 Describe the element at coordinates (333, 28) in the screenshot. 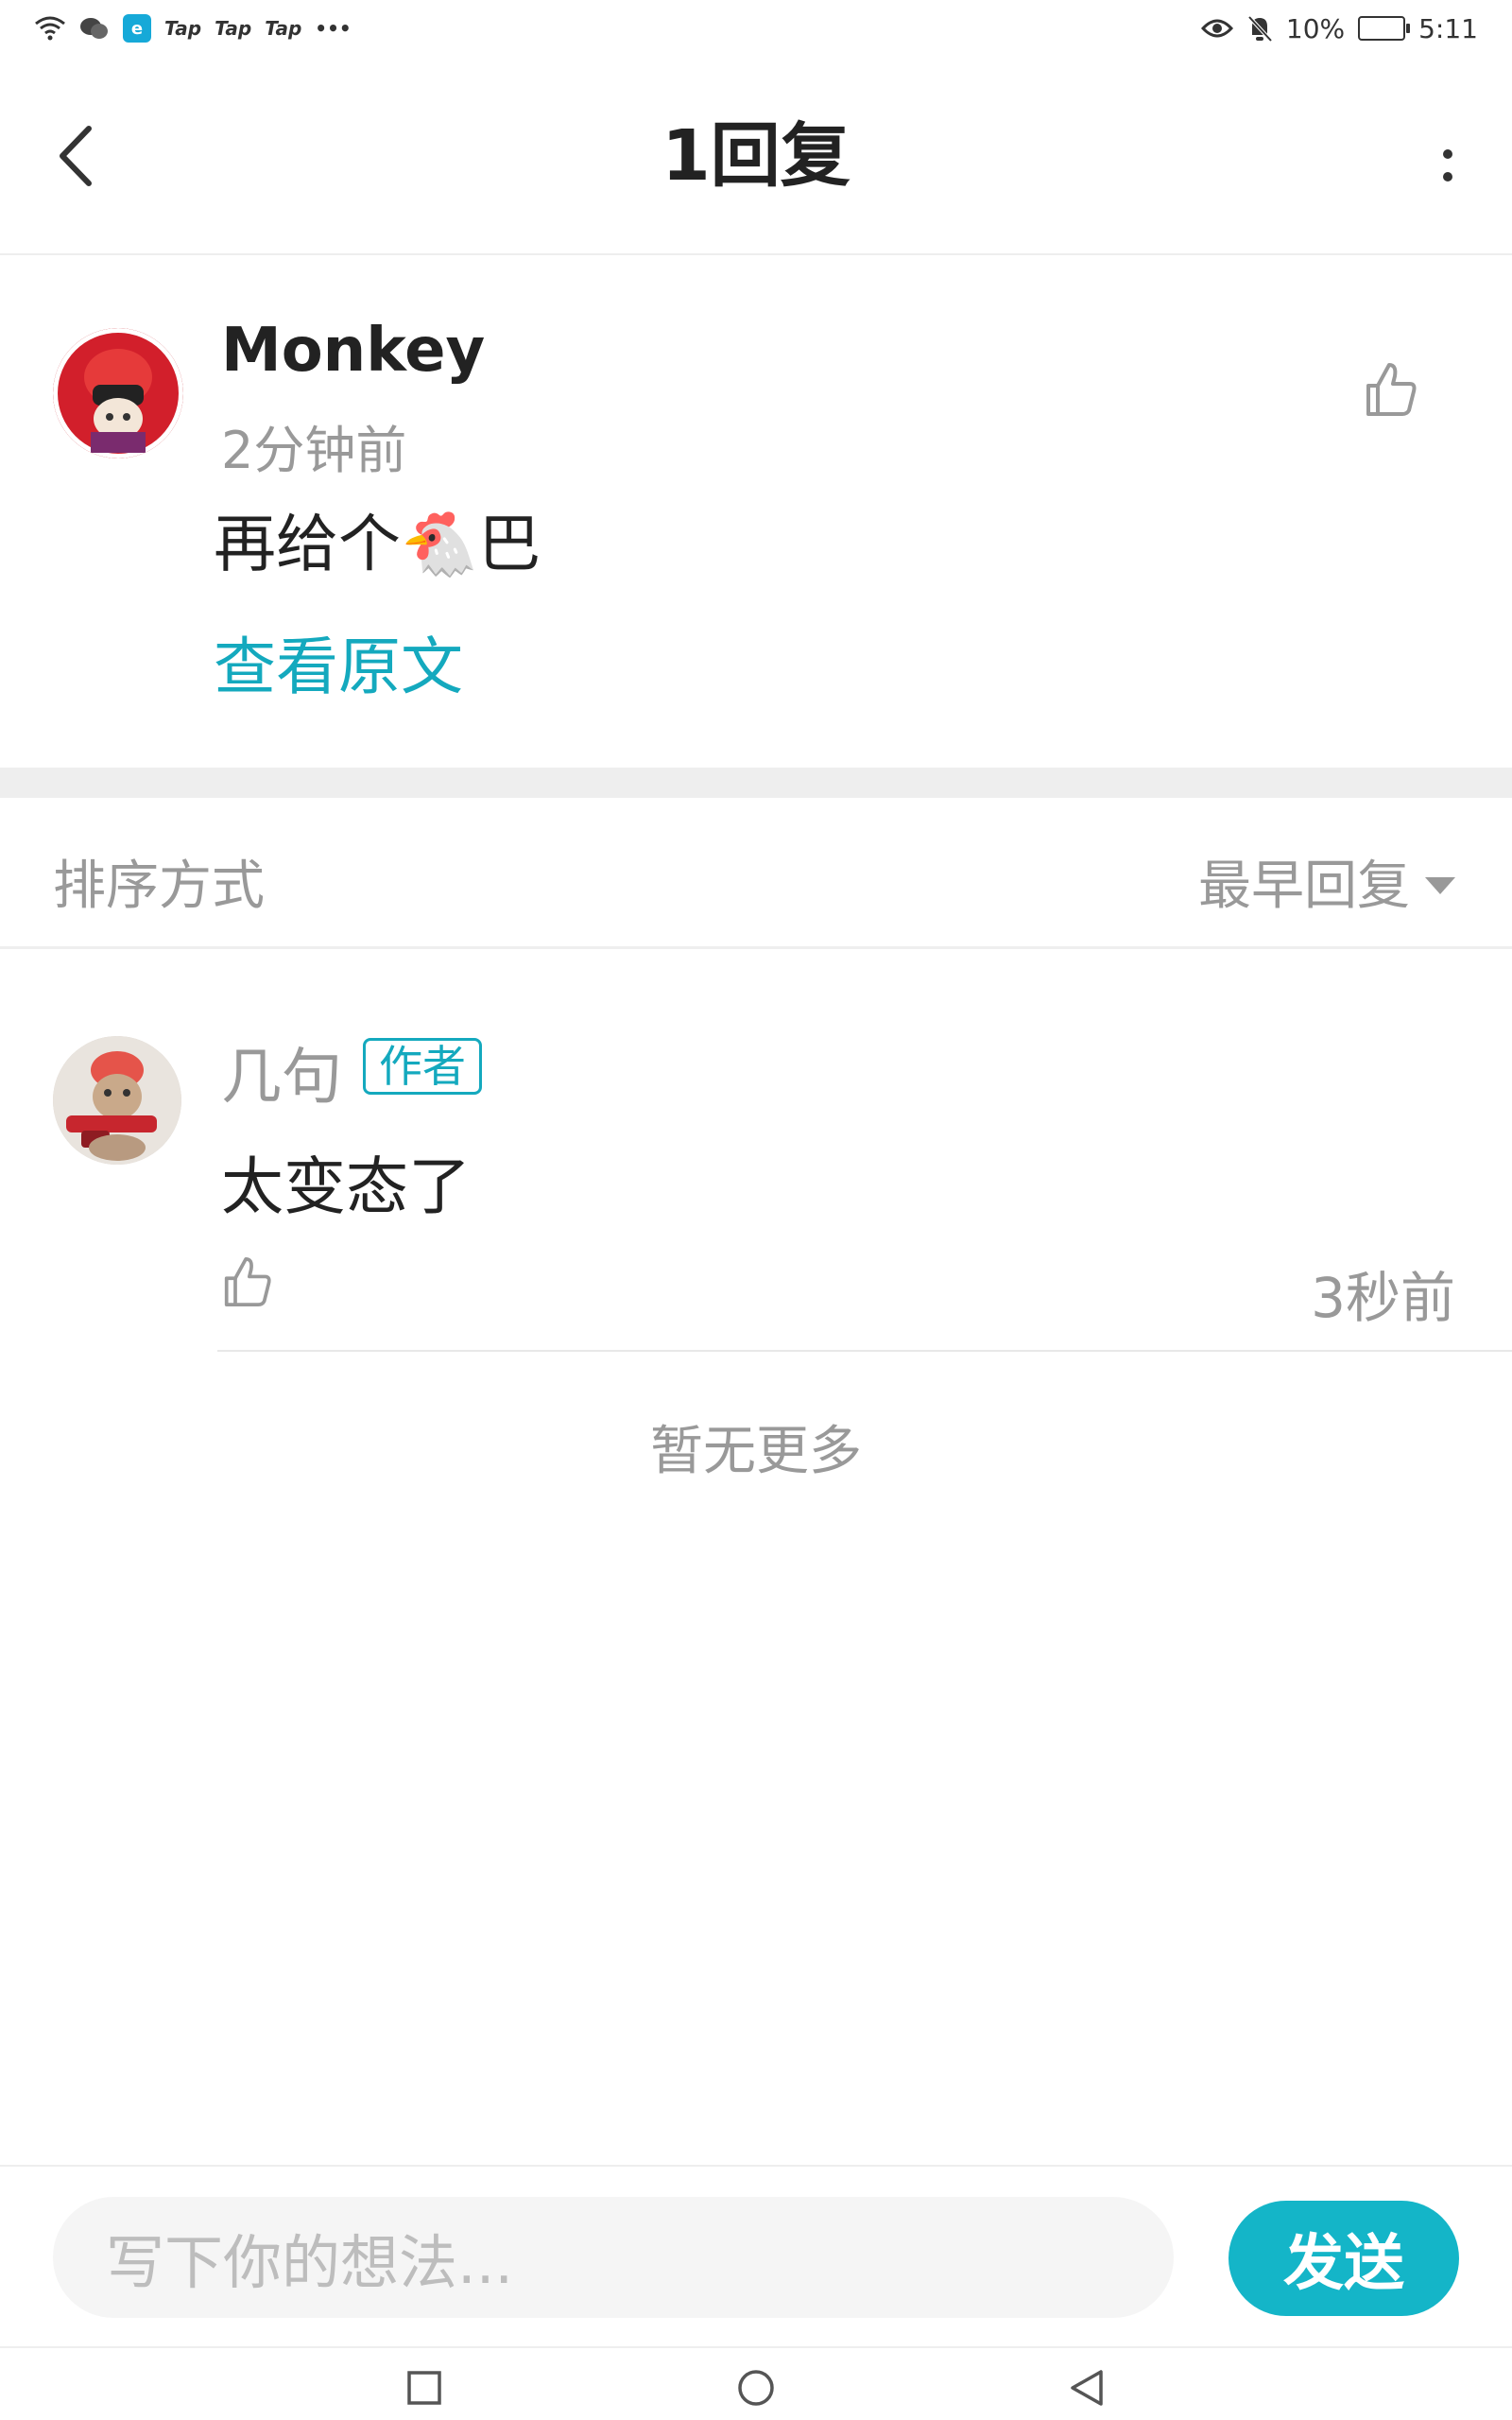

I see `notification-more: •••` at that location.